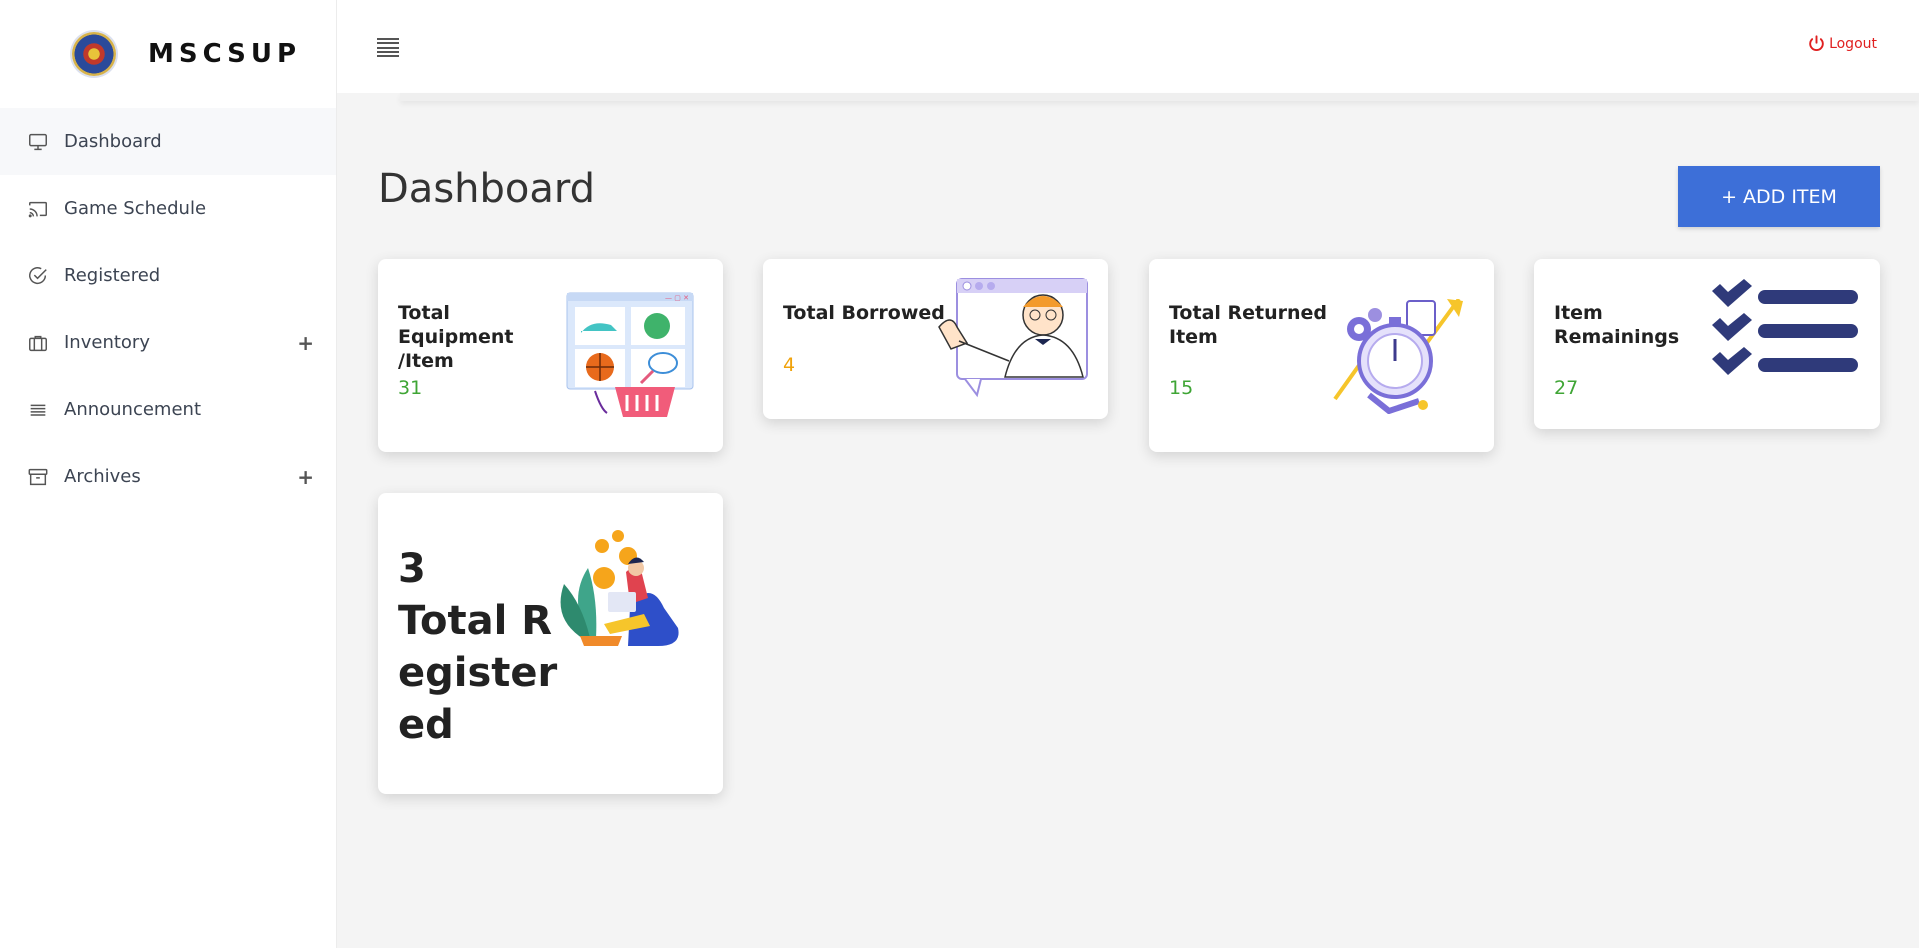 The image size is (1919, 948). What do you see at coordinates (38, 343) in the screenshot?
I see `briefcase-icon` at bounding box center [38, 343].